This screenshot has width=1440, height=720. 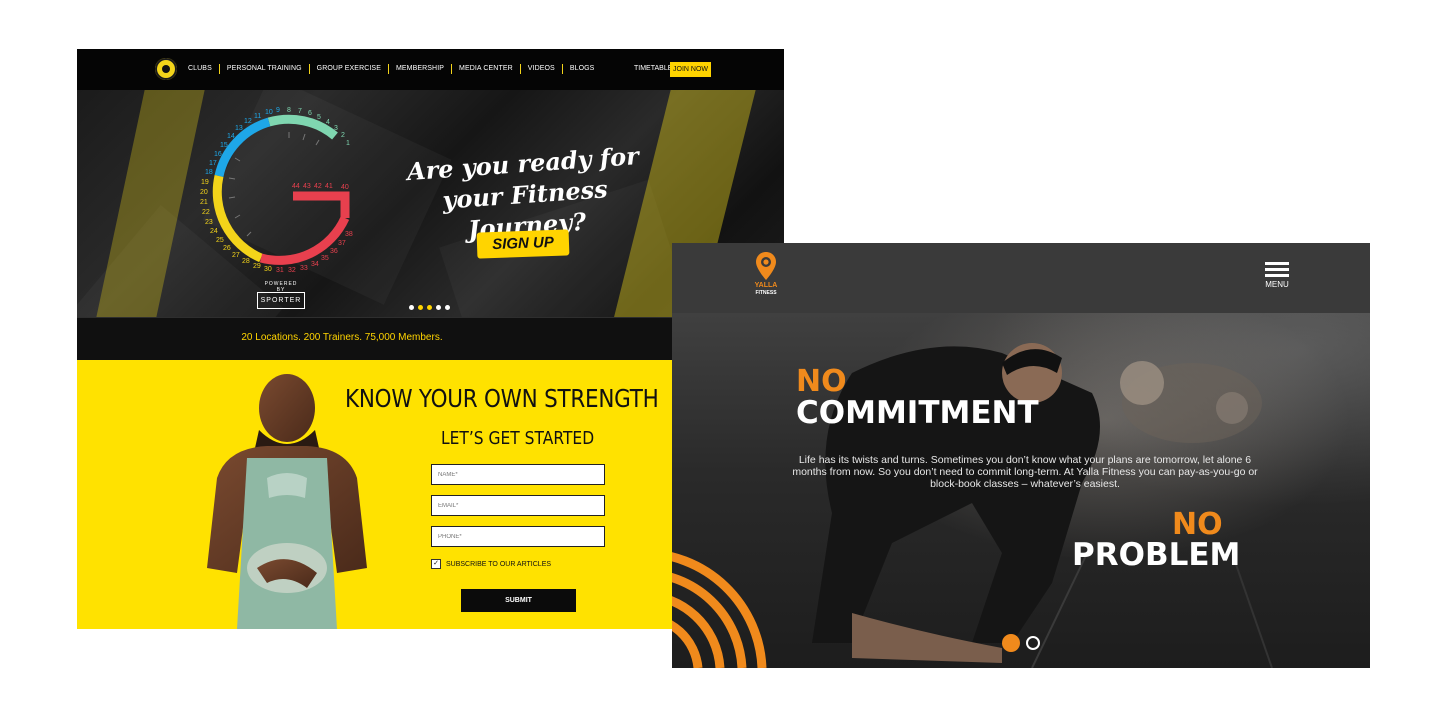 I want to click on gauge-number: 11, so click(x=257, y=116).